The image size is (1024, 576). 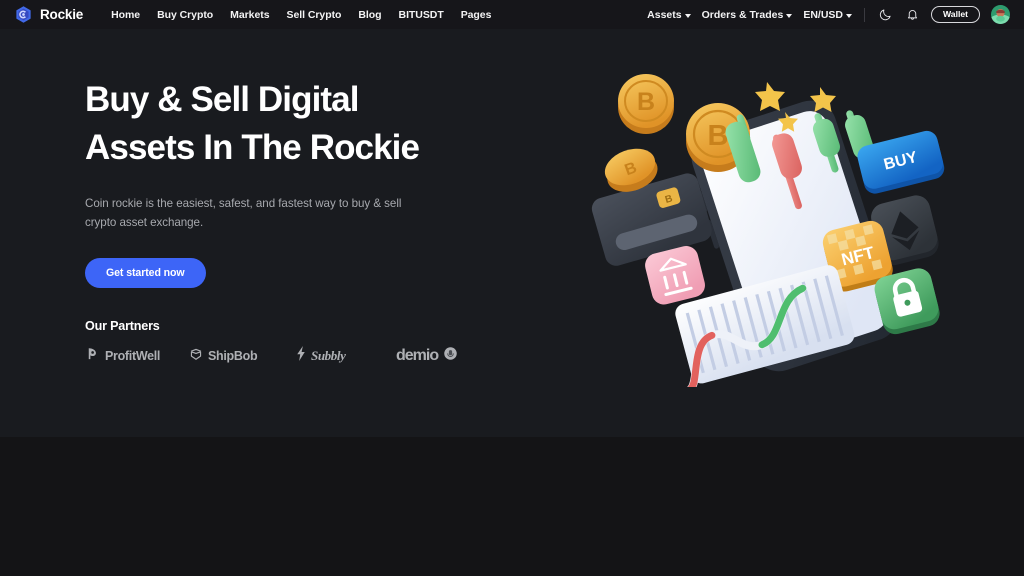 I want to click on orders-trades-dropdown: Orders & Trades, so click(x=747, y=15).